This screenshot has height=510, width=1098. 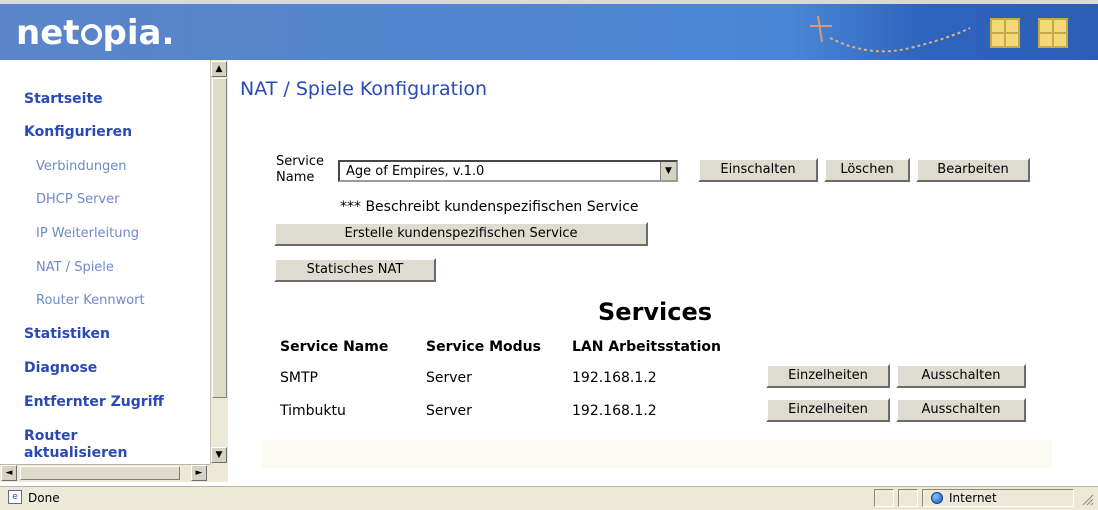 What do you see at coordinates (900, 40) in the screenshot?
I see `wave-decoration-icon` at bounding box center [900, 40].